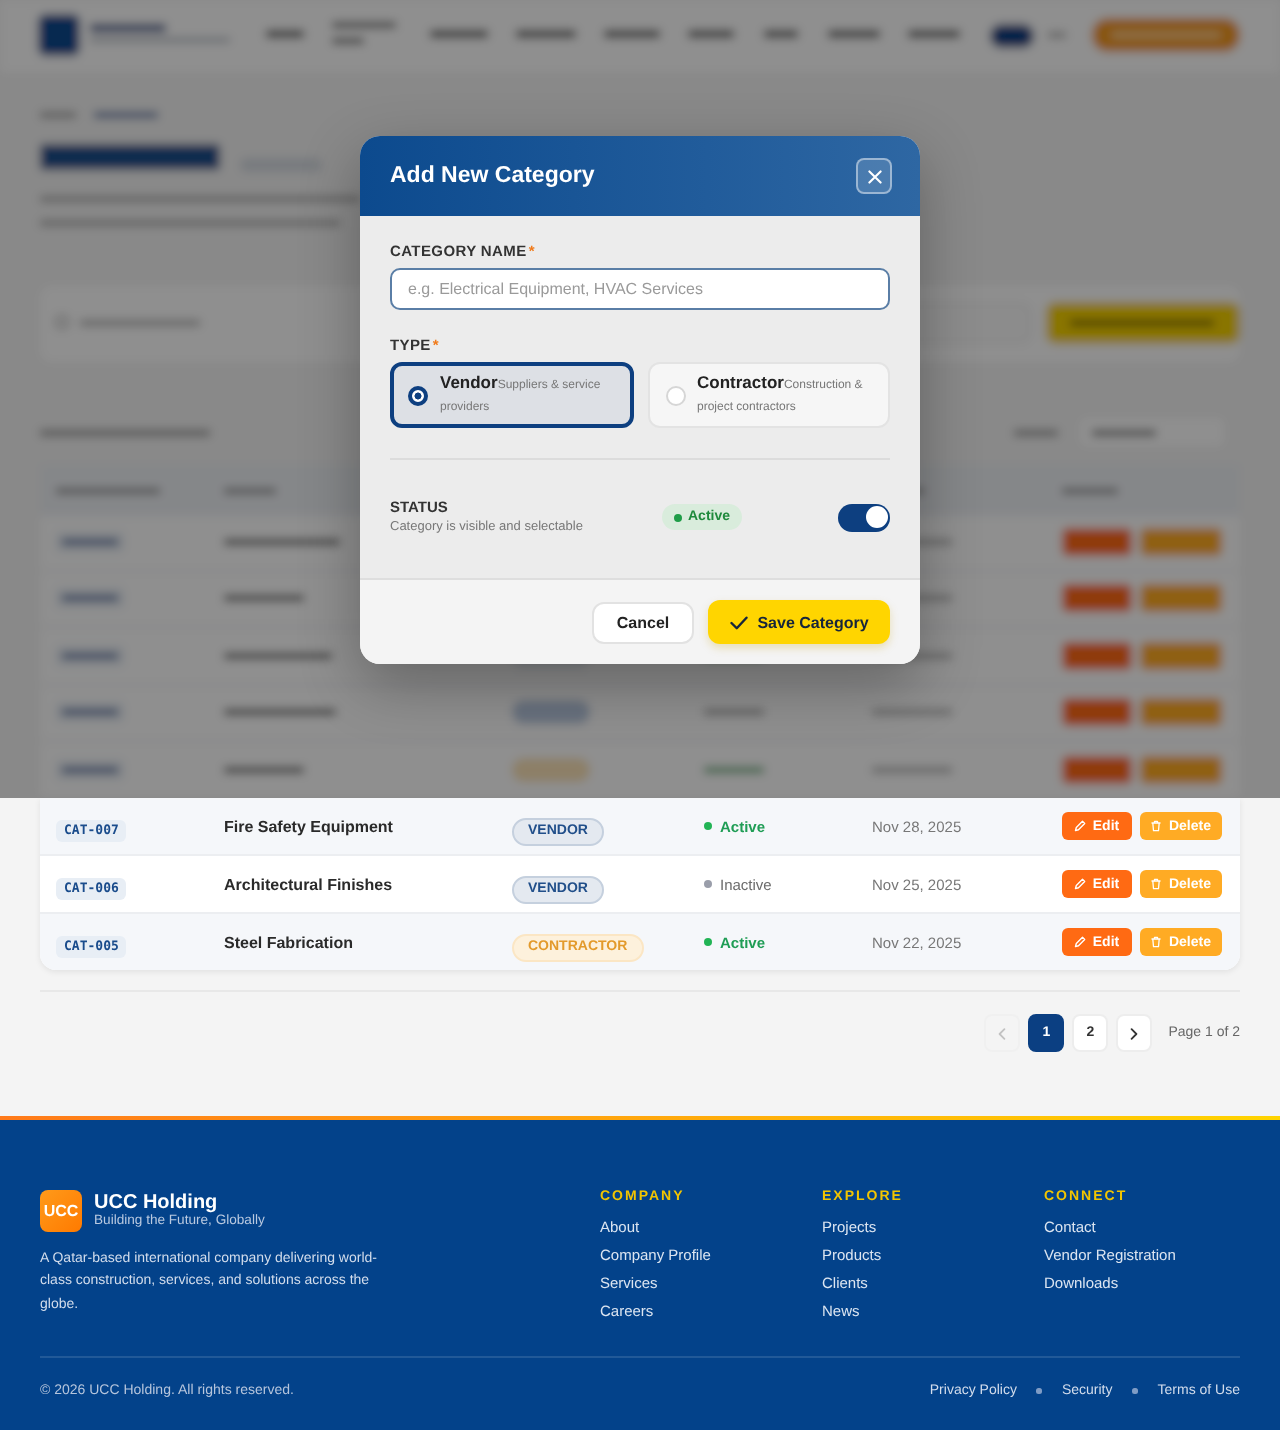 This screenshot has height=1430, width=1280. Describe the element at coordinates (738, 622) in the screenshot. I see `check-icon` at that location.